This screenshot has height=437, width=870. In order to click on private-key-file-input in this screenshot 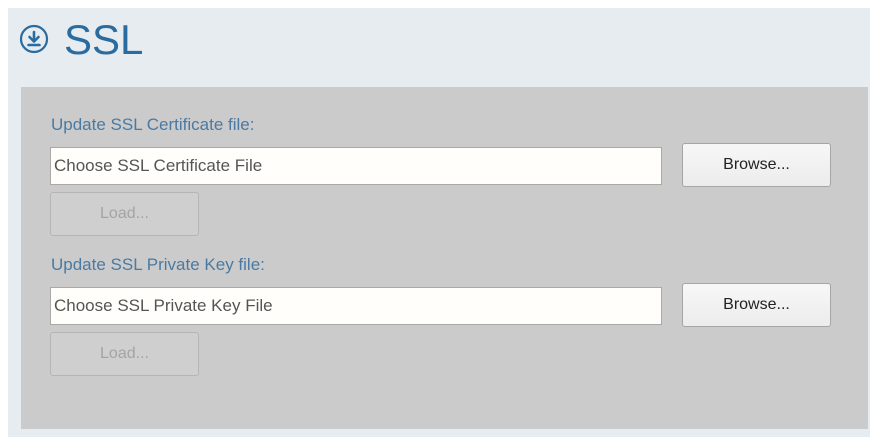, I will do `click(356, 306)`.